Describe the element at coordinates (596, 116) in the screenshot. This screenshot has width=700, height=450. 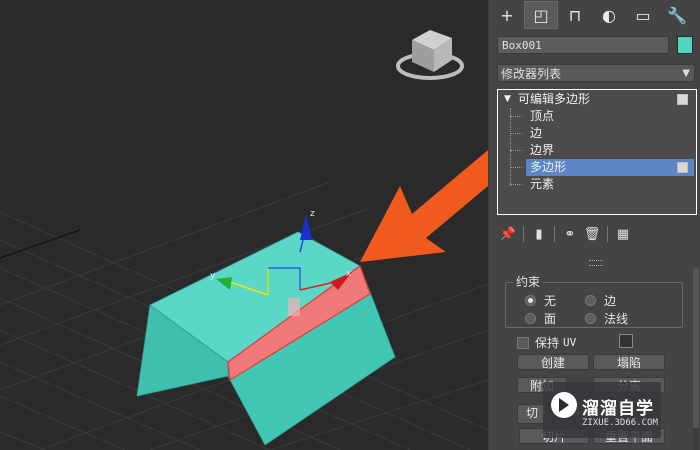
I see `stack-item-vertex: 顶点` at that location.